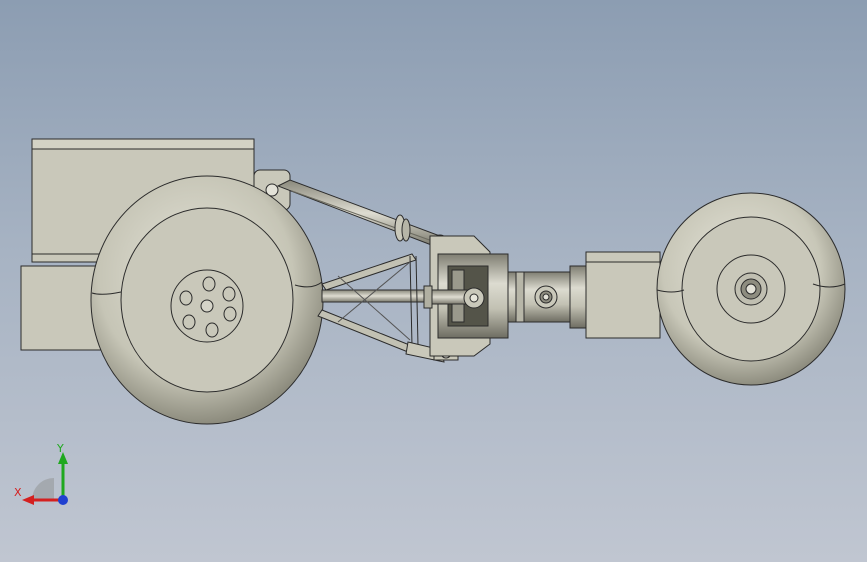 Image resolution: width=867 pixels, height=562 pixels. I want to click on y-axis-label: Y, so click(60, 448).